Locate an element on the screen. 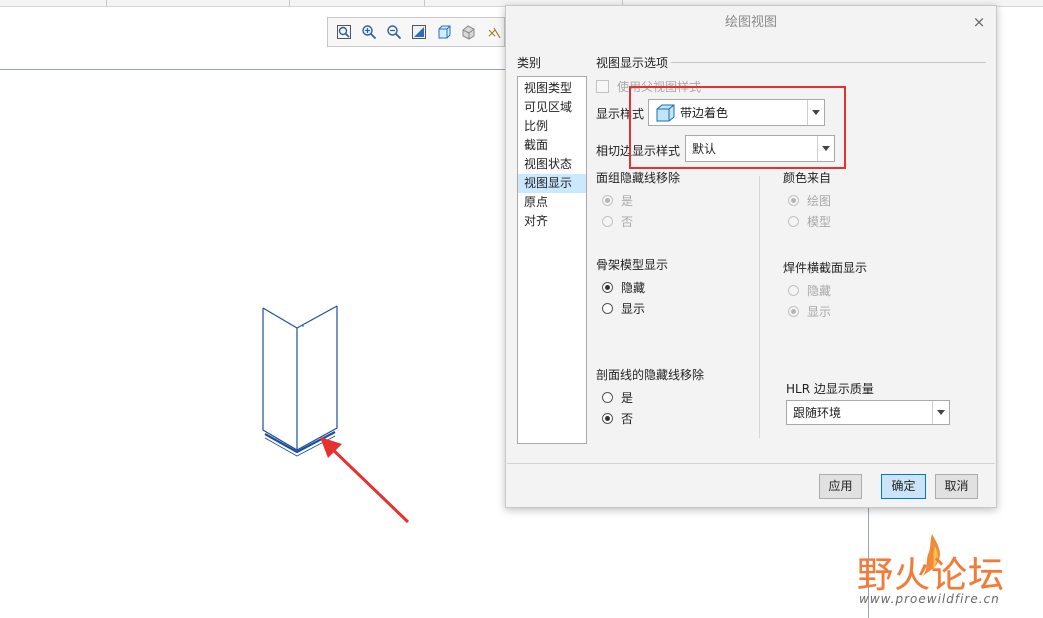 This screenshot has width=1043, height=618. category-label: 类别 is located at coordinates (529, 63).